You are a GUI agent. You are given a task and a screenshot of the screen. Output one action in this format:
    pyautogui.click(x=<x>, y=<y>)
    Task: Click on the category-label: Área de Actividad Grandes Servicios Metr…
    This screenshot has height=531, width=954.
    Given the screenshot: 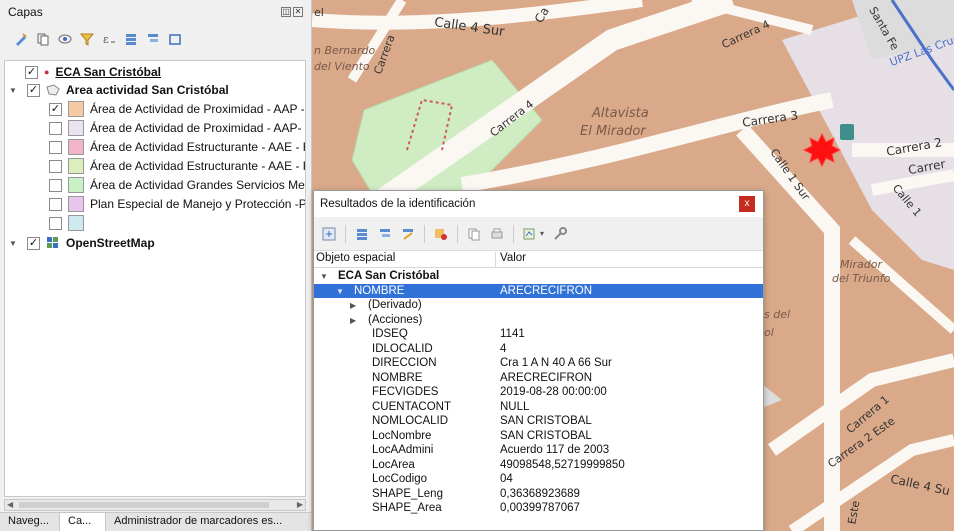 What is the action you would take?
    pyautogui.click(x=198, y=185)
    